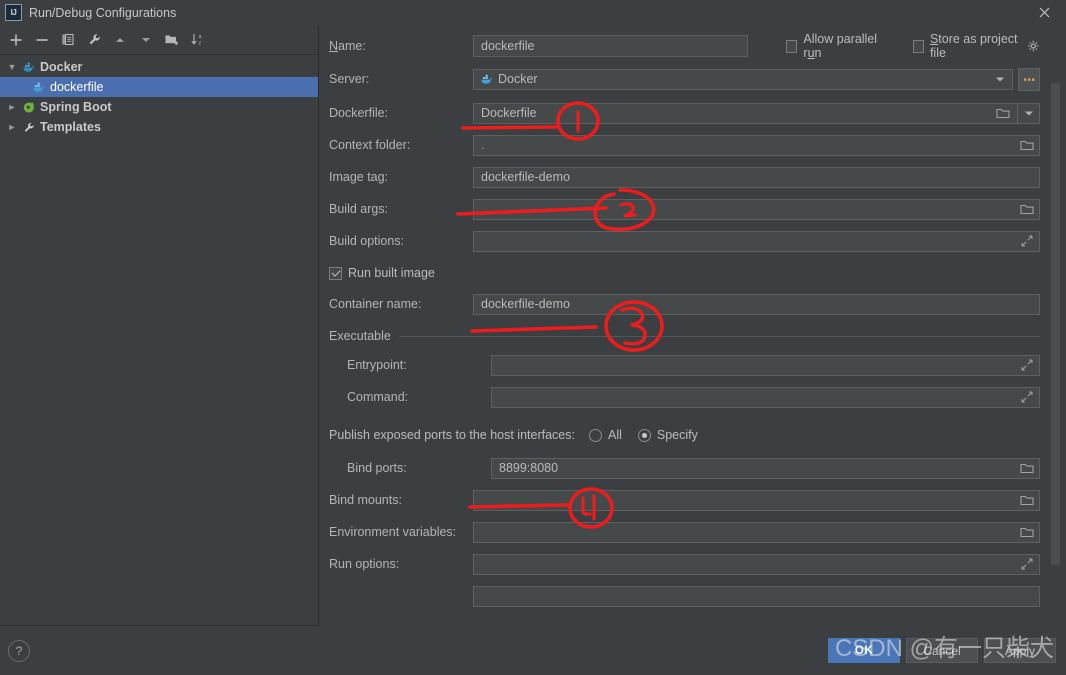 This screenshot has width=1066, height=675. What do you see at coordinates (765, 468) in the screenshot?
I see `bind-ports-field: 8899:8080` at bounding box center [765, 468].